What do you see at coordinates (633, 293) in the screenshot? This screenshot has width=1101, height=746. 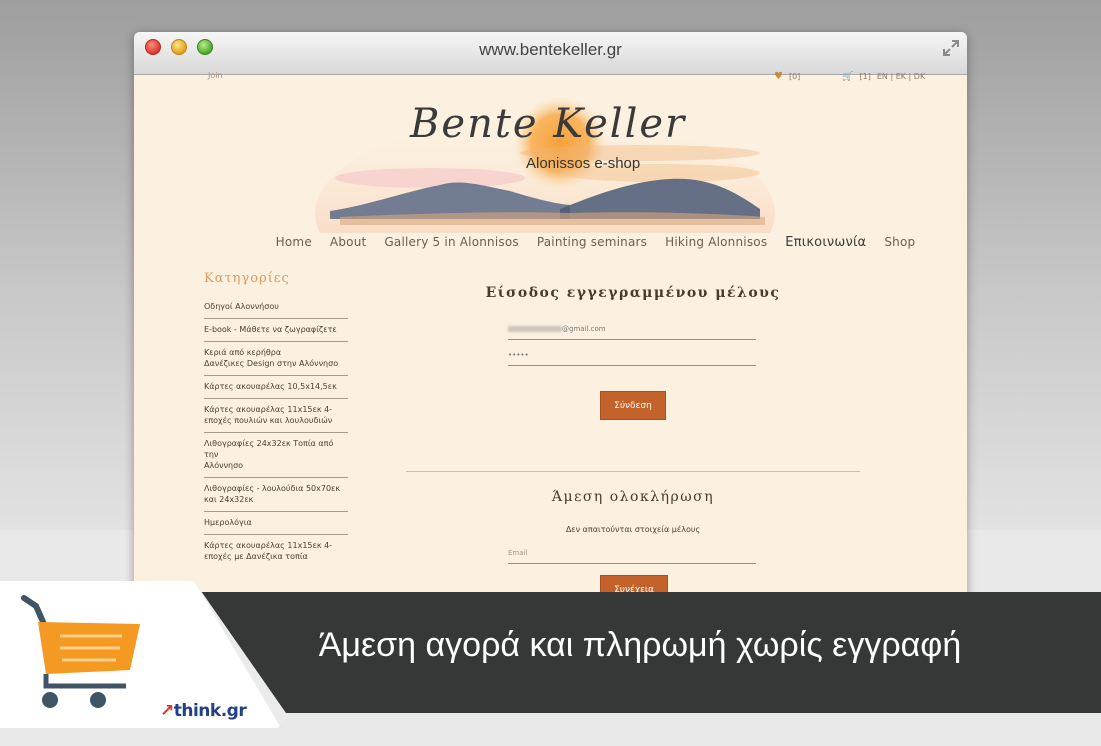 I see `login-title: Είσοδος εγγεγραμμένου μέλους` at bounding box center [633, 293].